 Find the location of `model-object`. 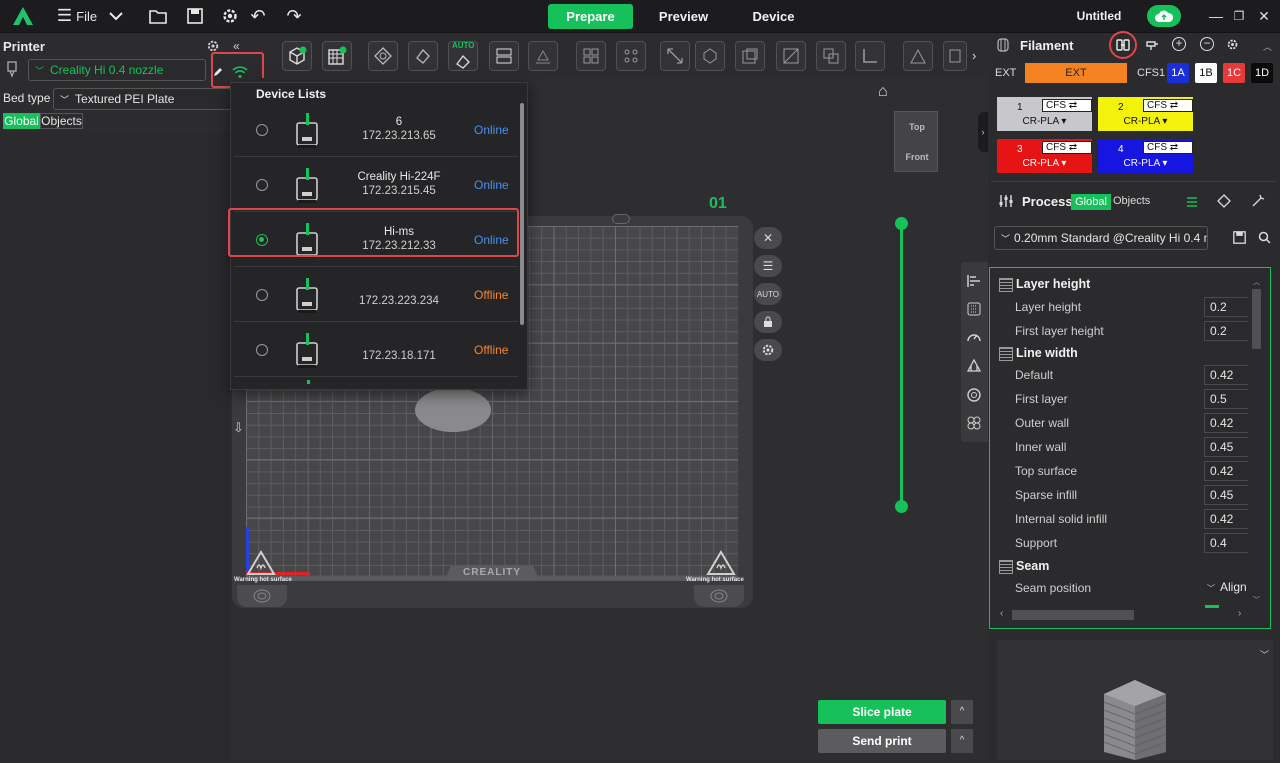

model-object is located at coordinates (453, 410).